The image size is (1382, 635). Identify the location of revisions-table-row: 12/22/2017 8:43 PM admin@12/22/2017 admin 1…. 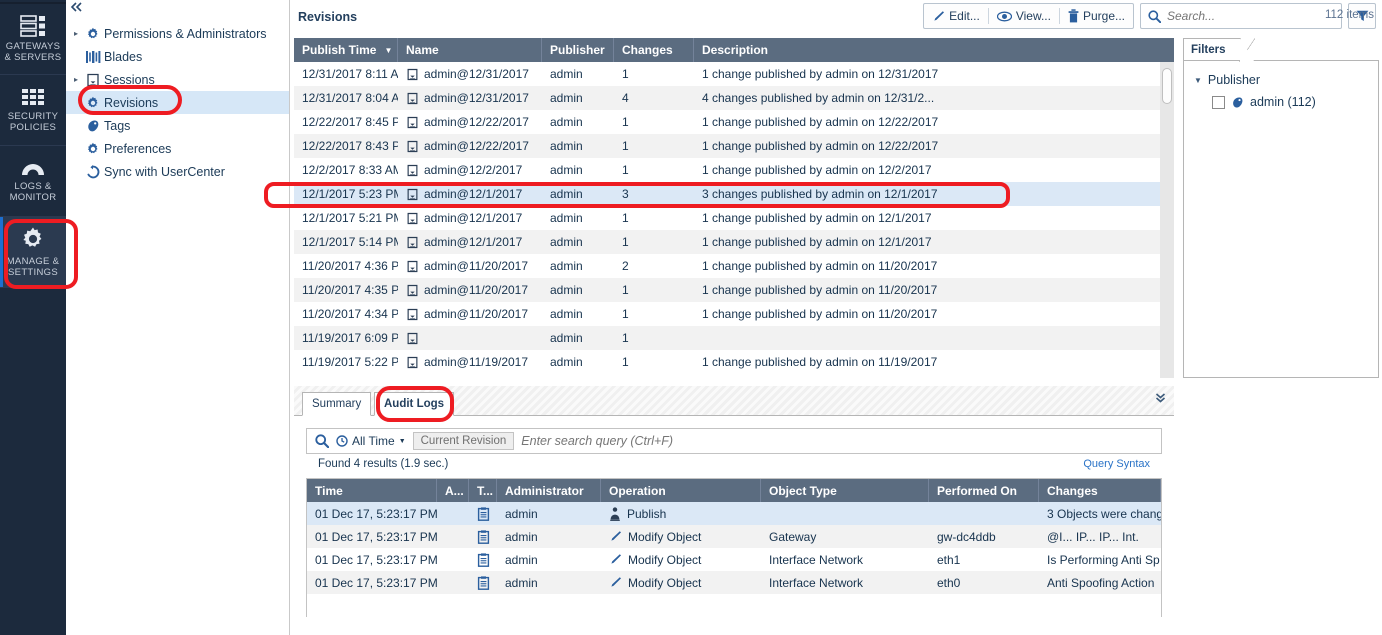
(734, 146).